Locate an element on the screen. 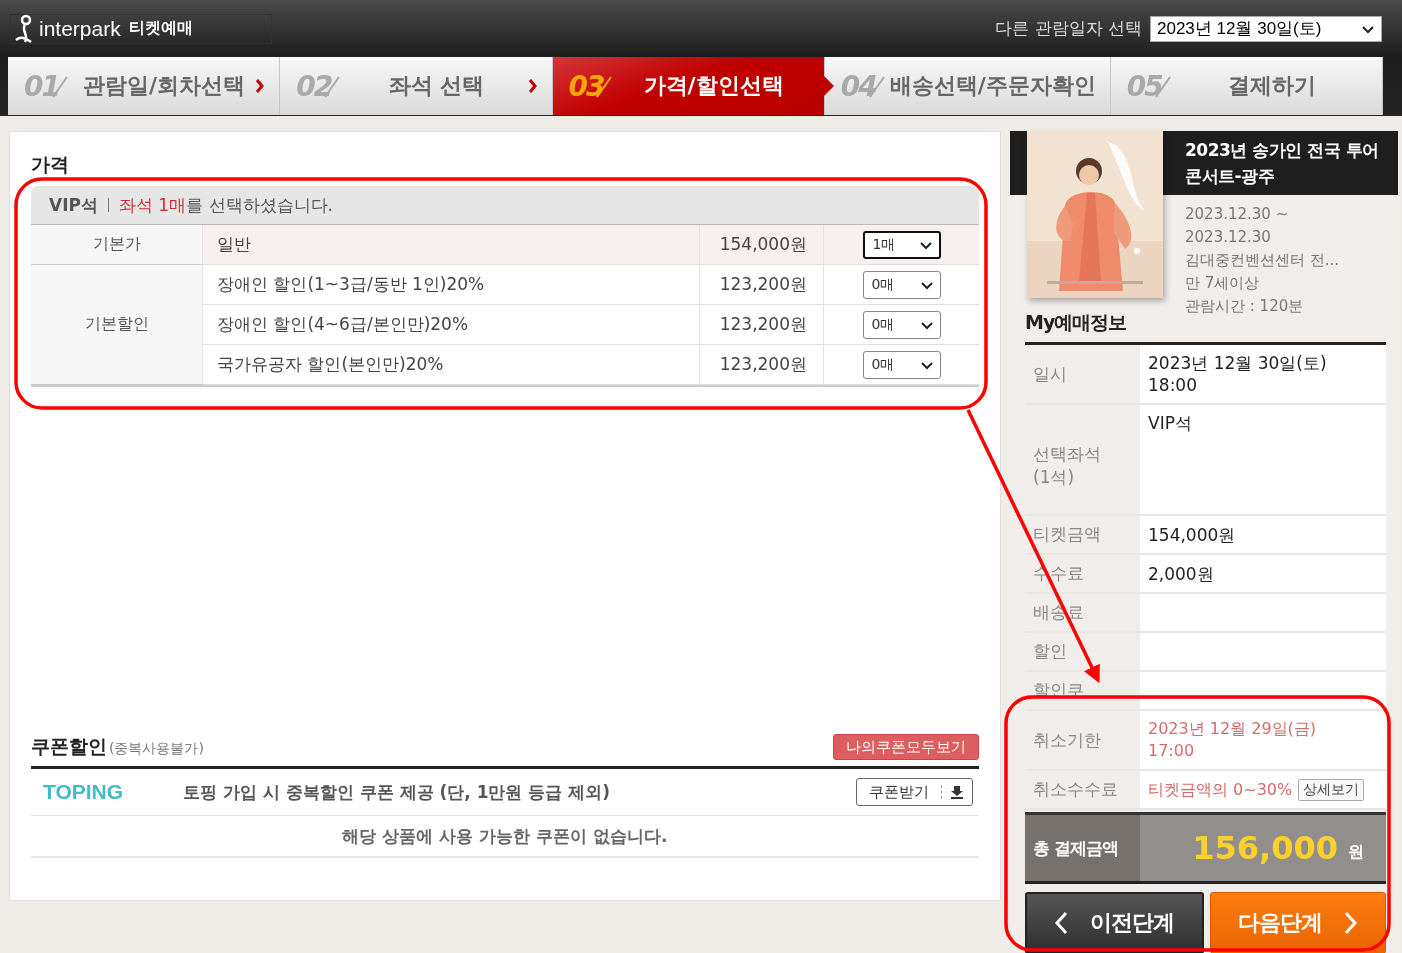  info-value: 154,000원 is located at coordinates (1192, 534).